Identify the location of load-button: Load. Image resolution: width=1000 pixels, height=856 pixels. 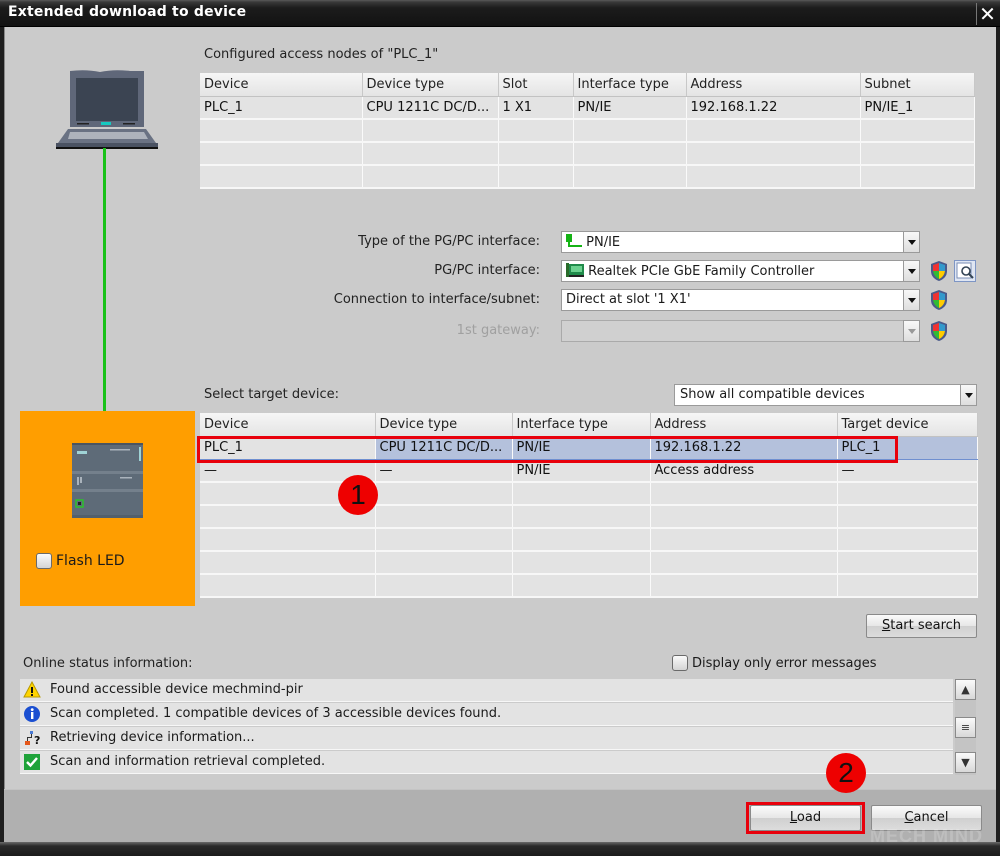
(805, 818).